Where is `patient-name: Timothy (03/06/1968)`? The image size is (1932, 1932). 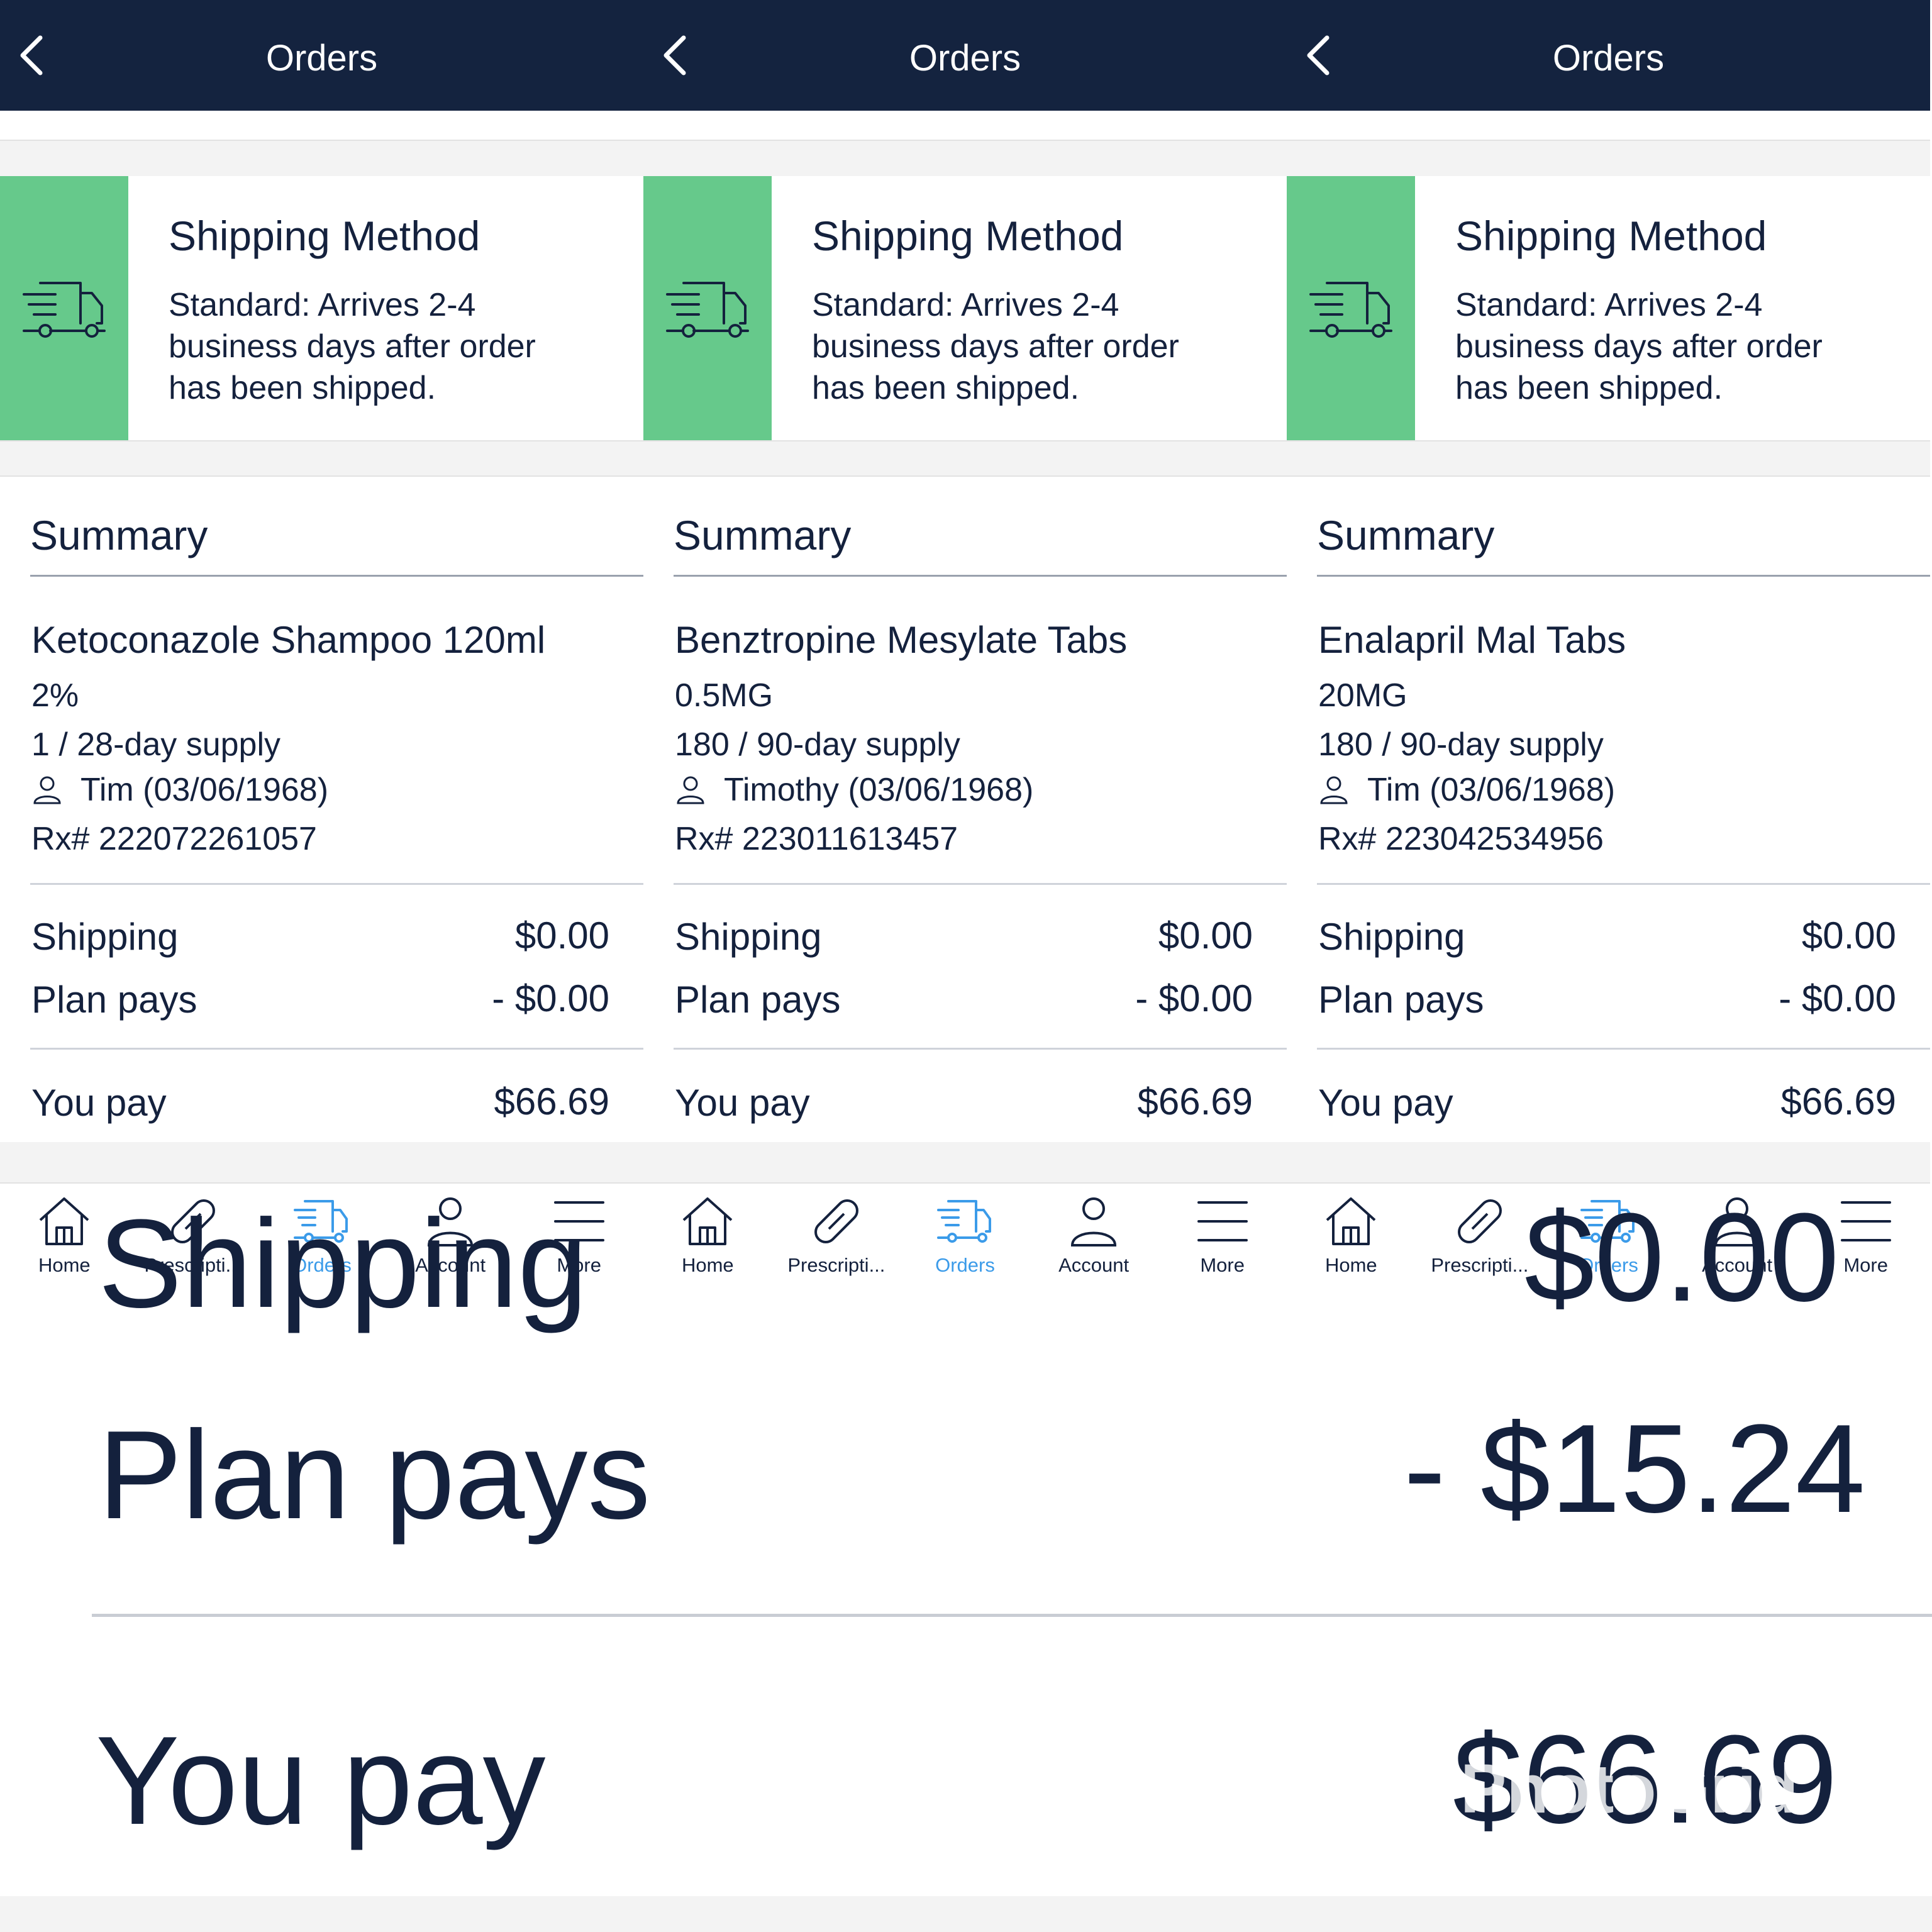 patient-name: Timothy (03/06/1968) is located at coordinates (879, 790).